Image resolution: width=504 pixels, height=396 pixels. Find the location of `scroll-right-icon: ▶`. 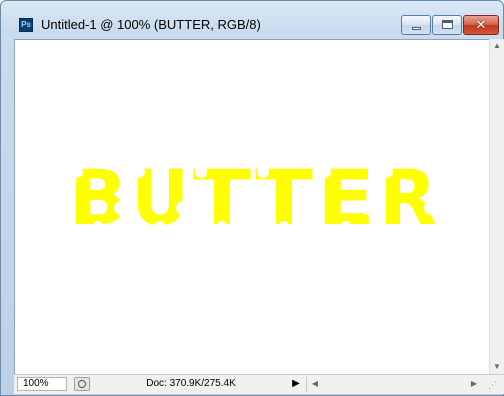

scroll-right-icon: ▶ is located at coordinates (474, 384).